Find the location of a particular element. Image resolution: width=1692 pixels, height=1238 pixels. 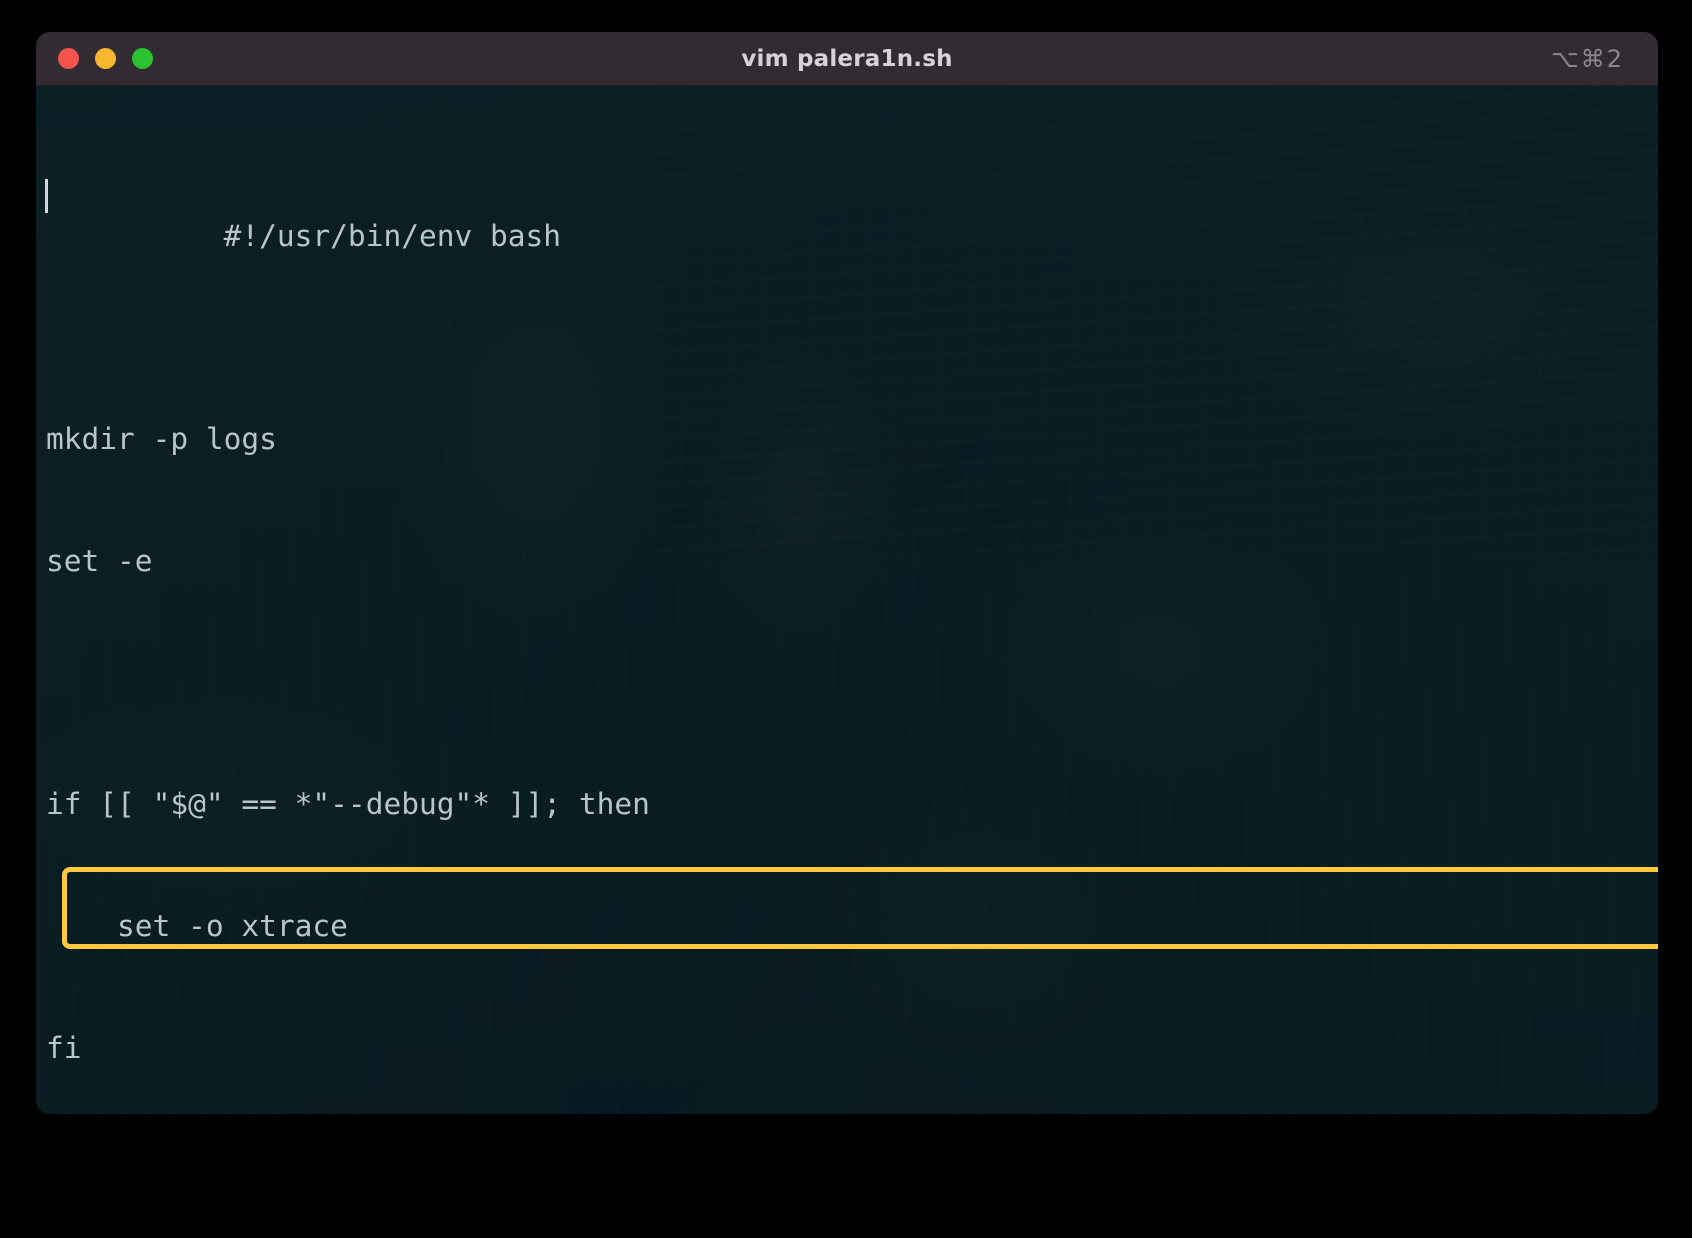

text-cursor is located at coordinates (46, 196).